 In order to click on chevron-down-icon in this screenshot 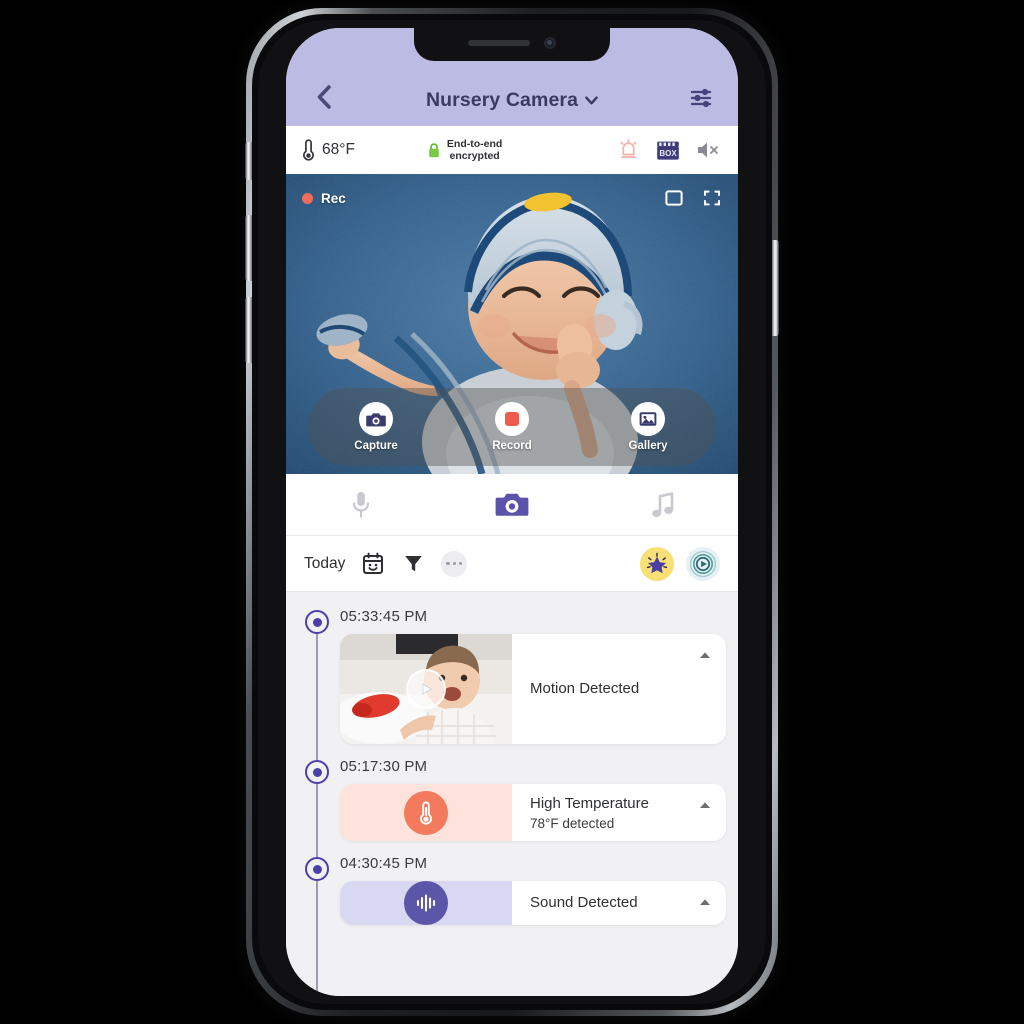, I will do `click(591, 100)`.